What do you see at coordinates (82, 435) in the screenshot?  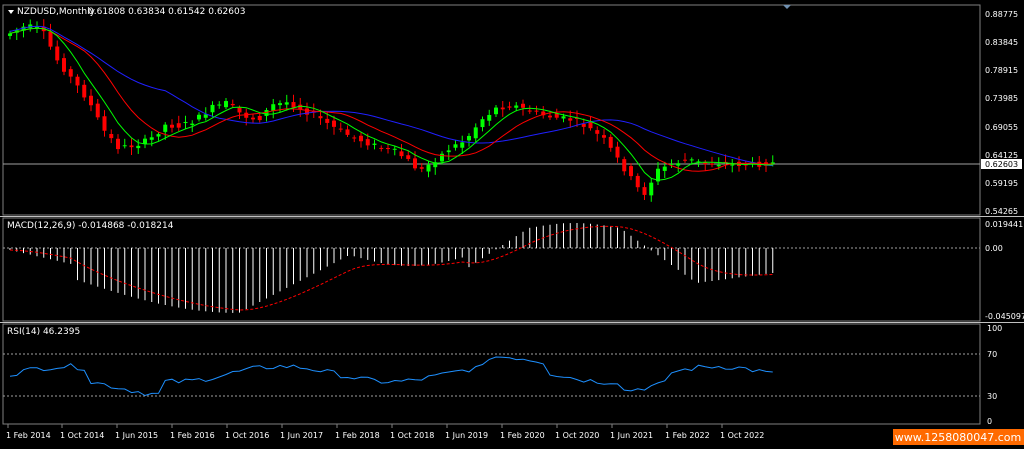 I see `time-tick-label: 1 Oct 2014` at bounding box center [82, 435].